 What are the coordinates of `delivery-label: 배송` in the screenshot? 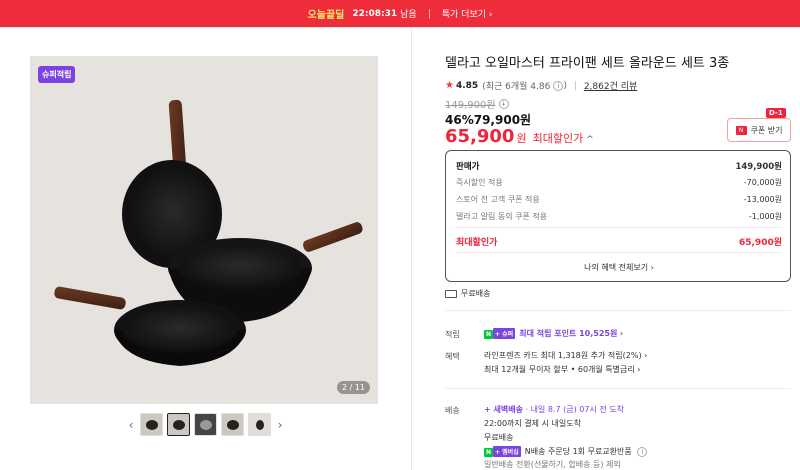 It's located at (452, 410).